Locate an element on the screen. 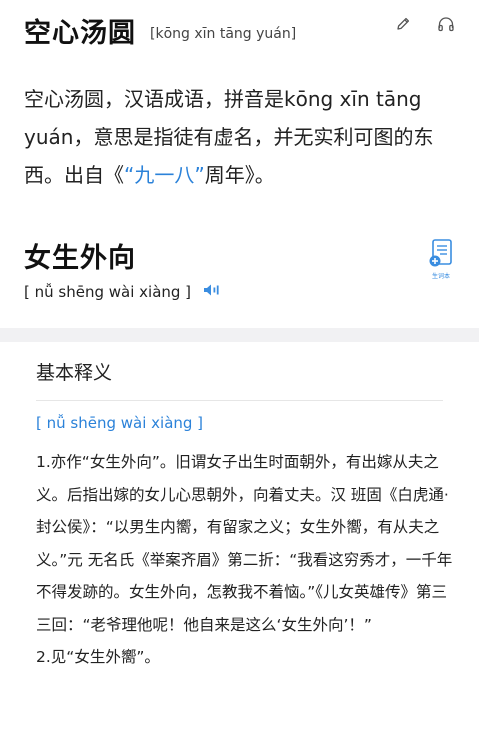 Image resolution: width=479 pixels, height=739 pixels. section-title: 基本释义 is located at coordinates (74, 373).